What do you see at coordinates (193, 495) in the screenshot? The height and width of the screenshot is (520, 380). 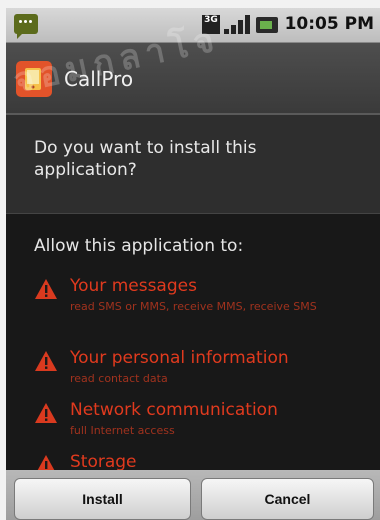 I see `button-bar: Install Cancel` at bounding box center [193, 495].